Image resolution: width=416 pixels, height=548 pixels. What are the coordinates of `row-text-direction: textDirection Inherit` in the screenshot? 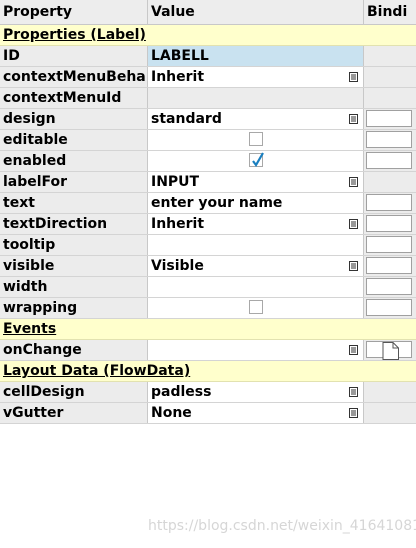 It's located at (208, 224).